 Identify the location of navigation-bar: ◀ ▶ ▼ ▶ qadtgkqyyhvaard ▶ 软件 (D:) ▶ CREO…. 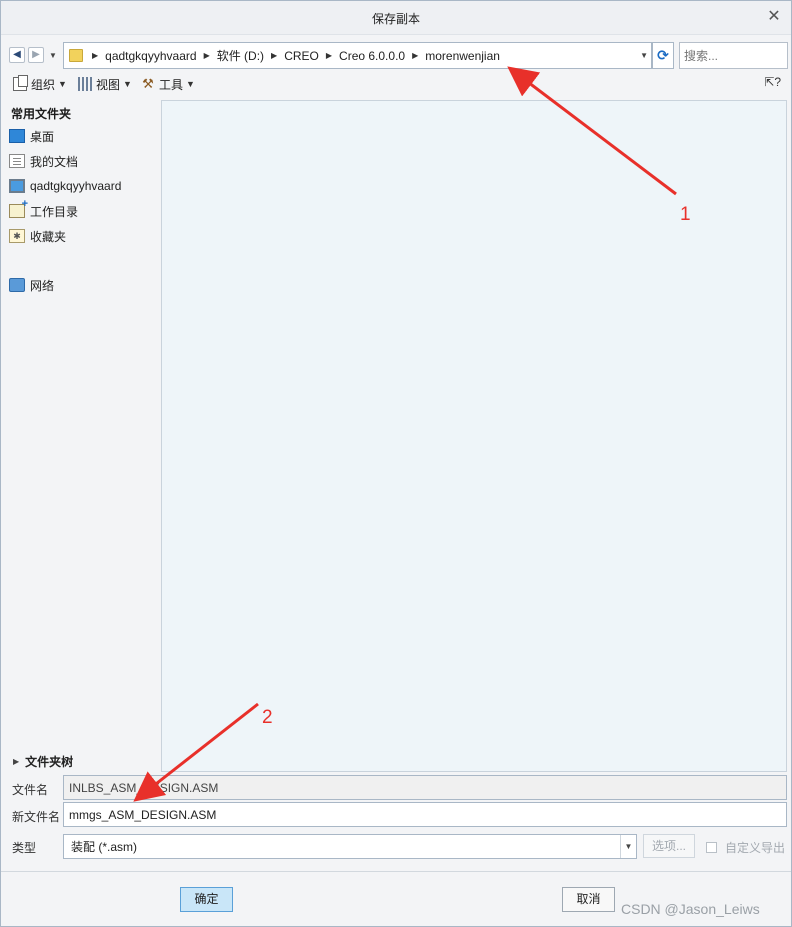
(396, 55).